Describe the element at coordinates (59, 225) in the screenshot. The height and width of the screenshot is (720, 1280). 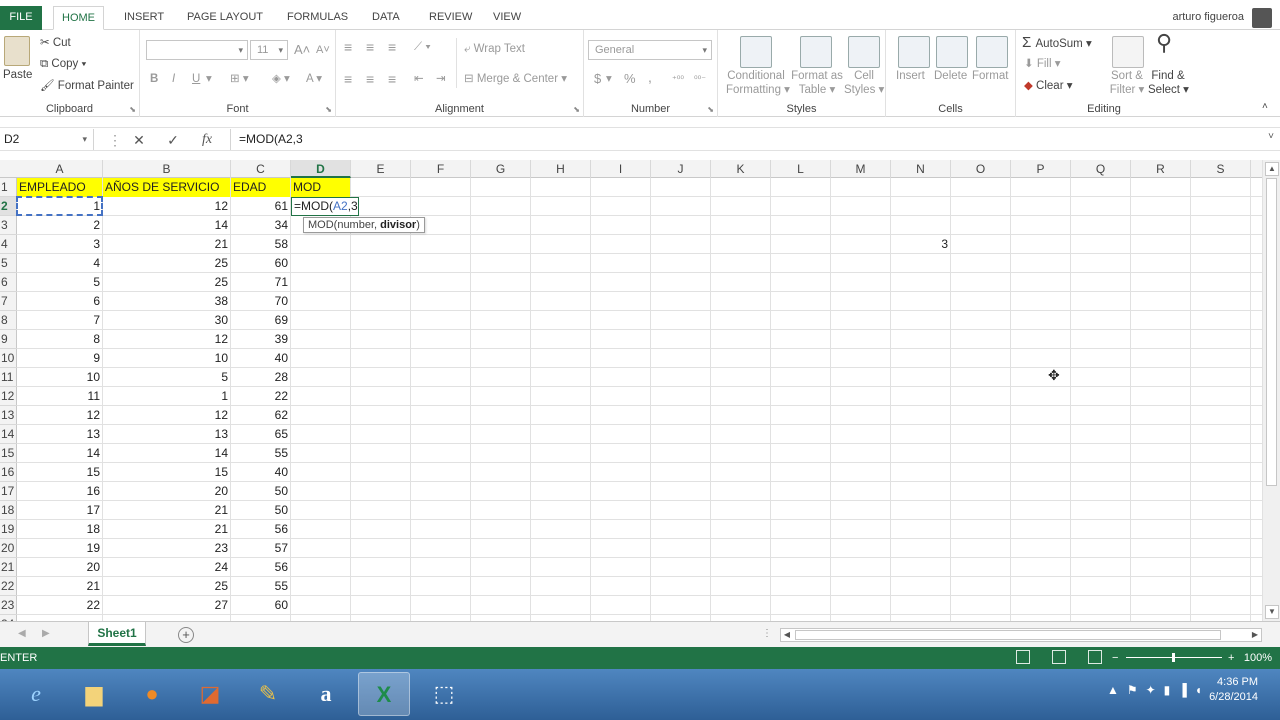
I see `cell: 2` at that location.